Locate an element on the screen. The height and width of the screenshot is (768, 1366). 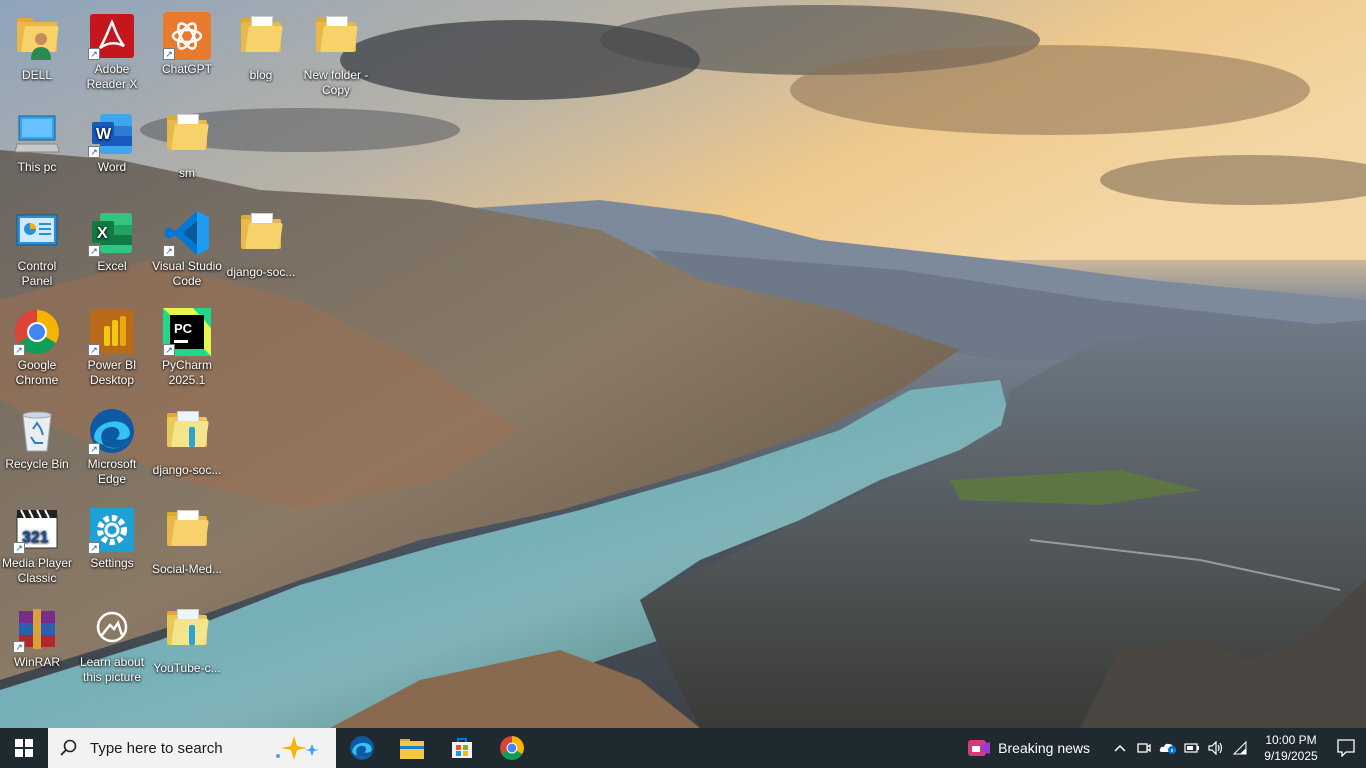
desktop-icon-label: Adobe Reader X is located at coordinates (112, 76).